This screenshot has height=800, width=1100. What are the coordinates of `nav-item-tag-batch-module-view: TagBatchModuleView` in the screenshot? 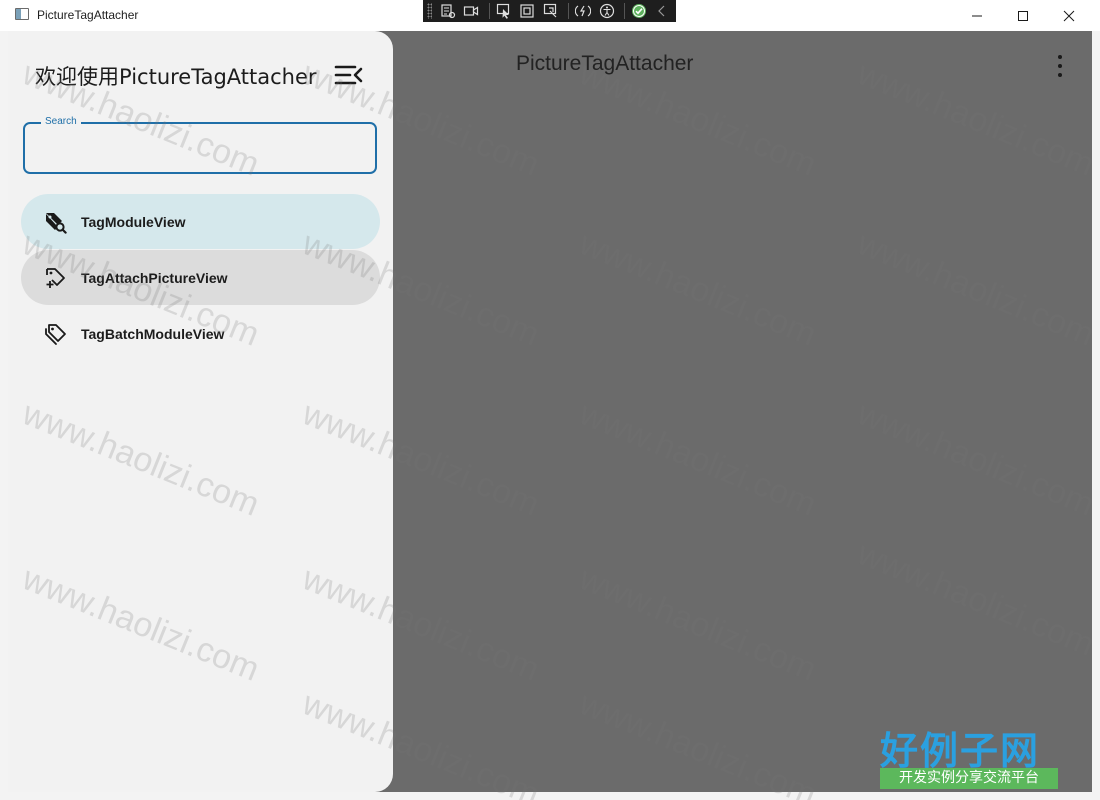 It's located at (200, 333).